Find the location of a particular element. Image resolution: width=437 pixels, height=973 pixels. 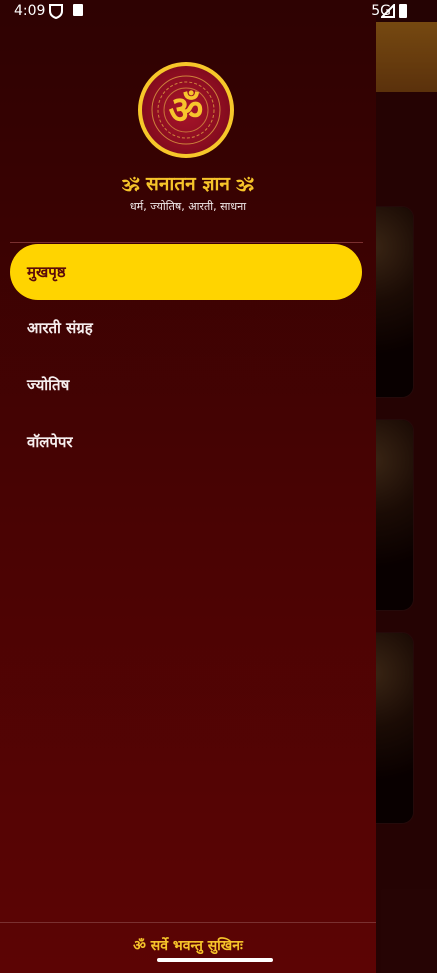

menu-item-home: मुखपृष्ठ is located at coordinates (186, 272).